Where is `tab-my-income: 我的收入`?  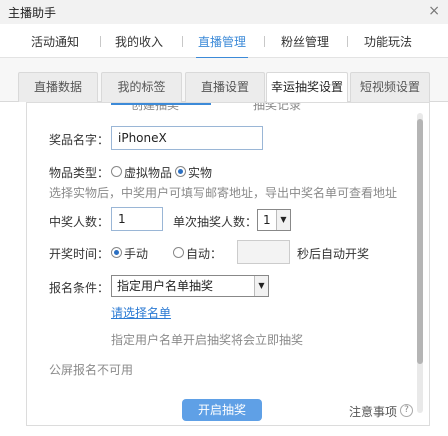
tab-my-income: 我的收入 is located at coordinates (139, 41).